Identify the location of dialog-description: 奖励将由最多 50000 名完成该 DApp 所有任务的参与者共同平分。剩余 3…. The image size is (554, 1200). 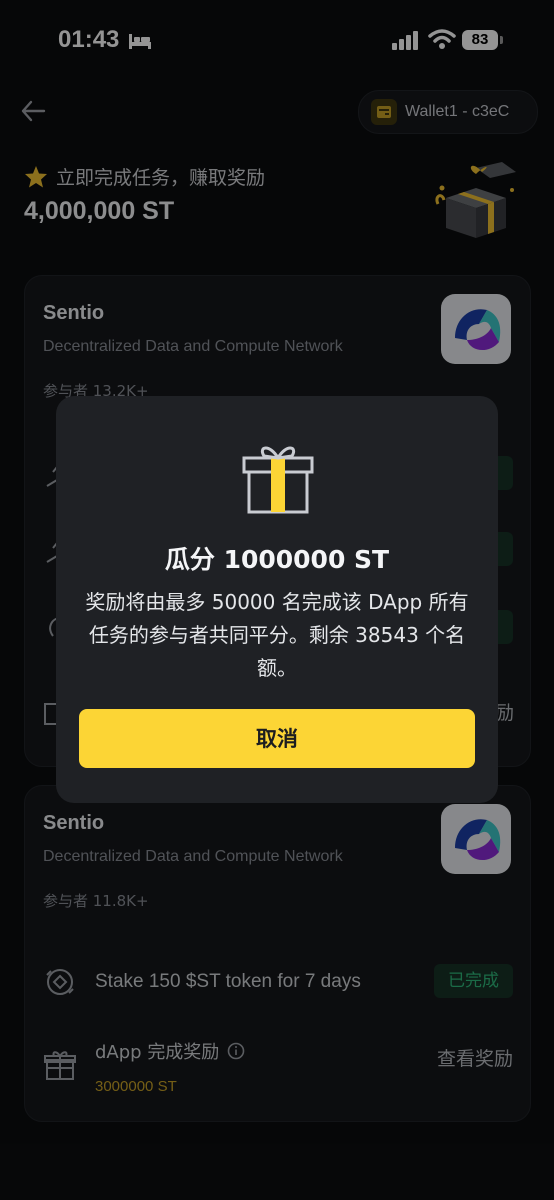
(277, 635).